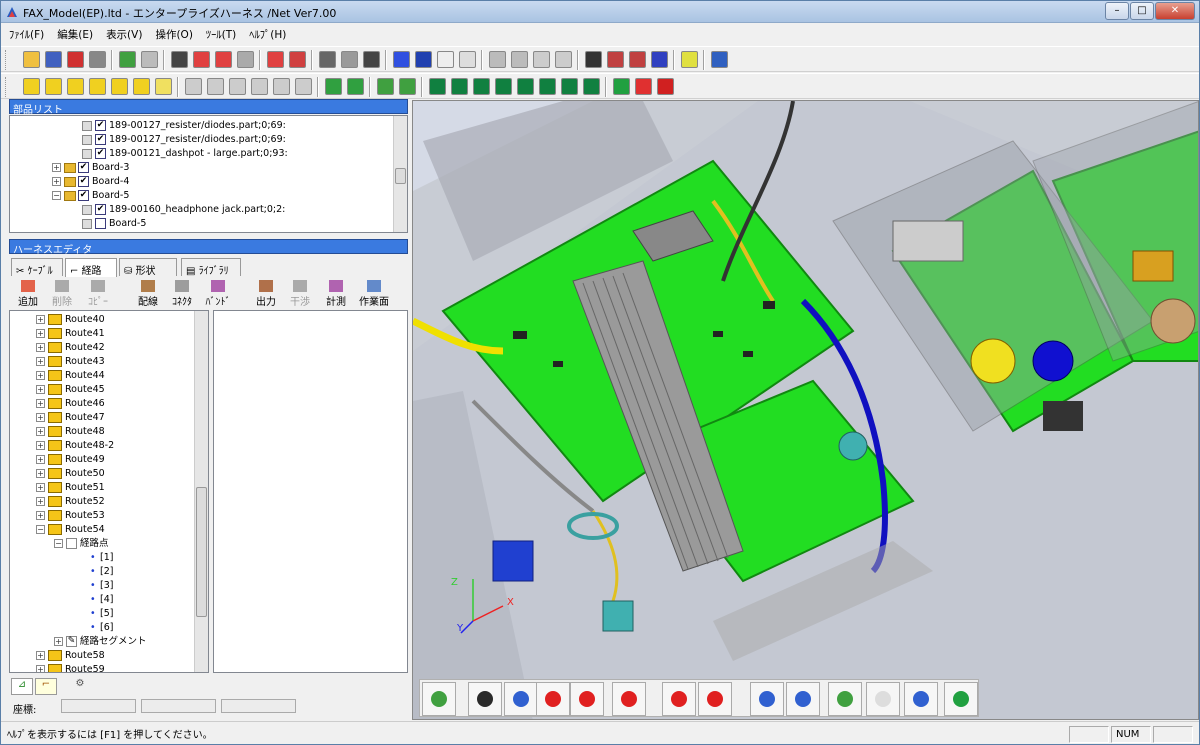 The width and height of the screenshot is (1200, 745). Describe the element at coordinates (883, 699) in the screenshot. I see `grid-plane-icon` at that location.